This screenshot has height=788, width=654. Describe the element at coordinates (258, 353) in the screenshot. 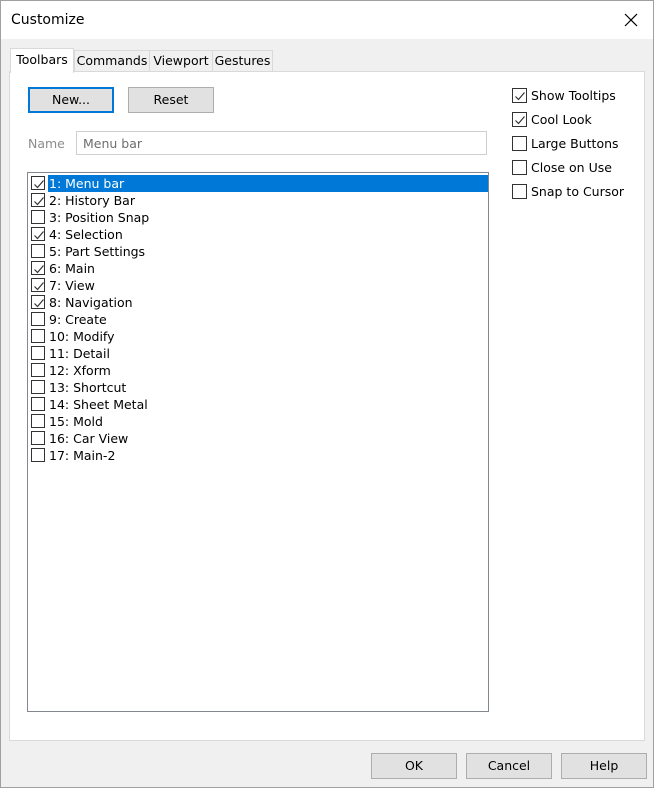

I see `toolbar-list-item: 11: Detail` at that location.